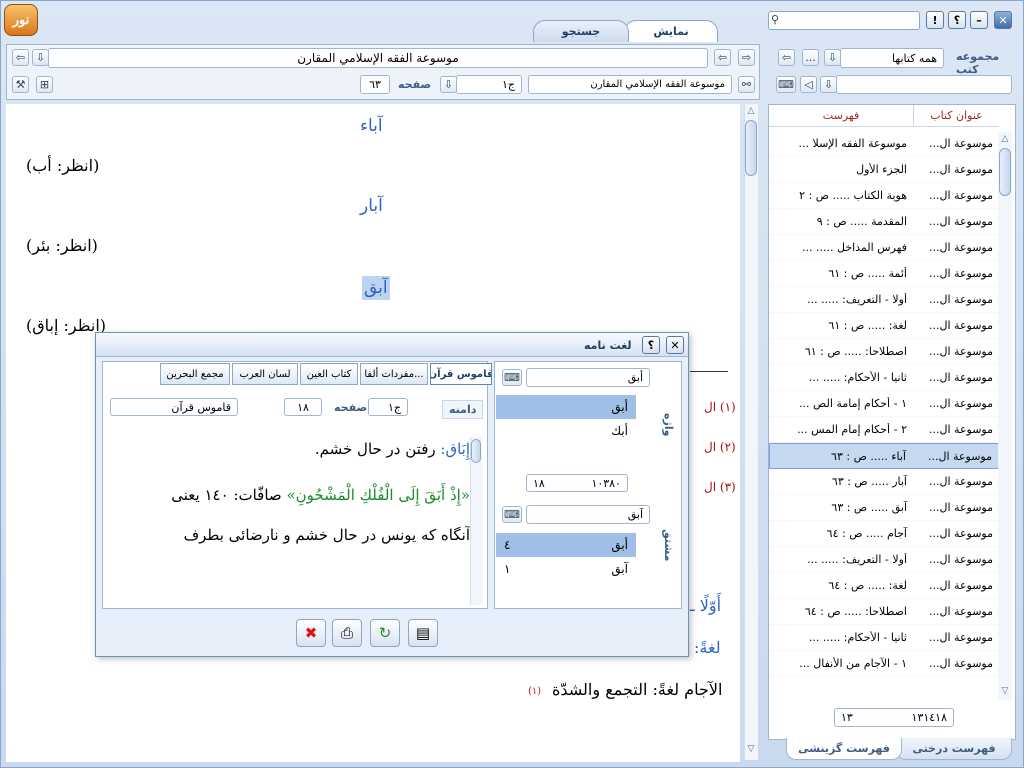 The width and height of the screenshot is (1024, 768). I want to click on forward-left-arrow-icon: ⇦, so click(722, 57).